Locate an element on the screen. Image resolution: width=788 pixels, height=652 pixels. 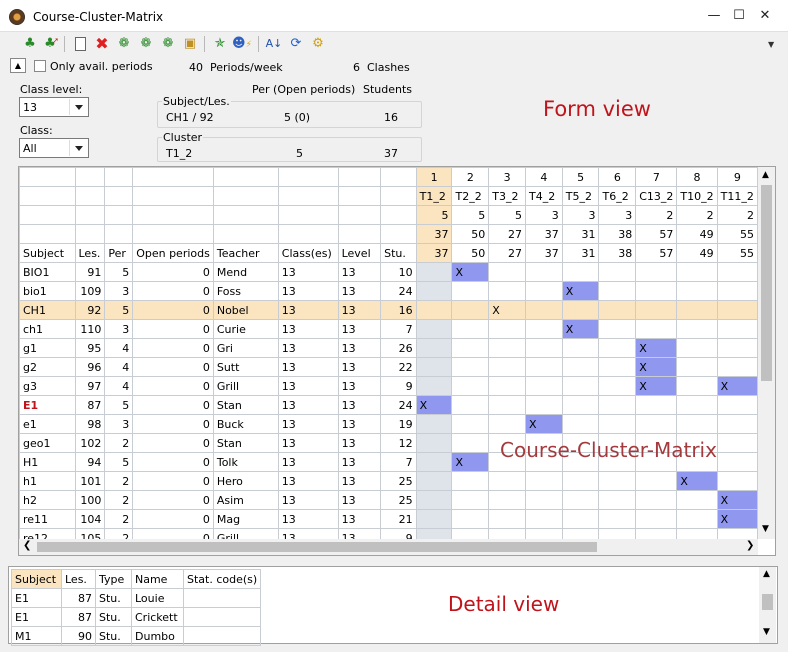
cluster-name: T4_2 is located at coordinates (543, 196).